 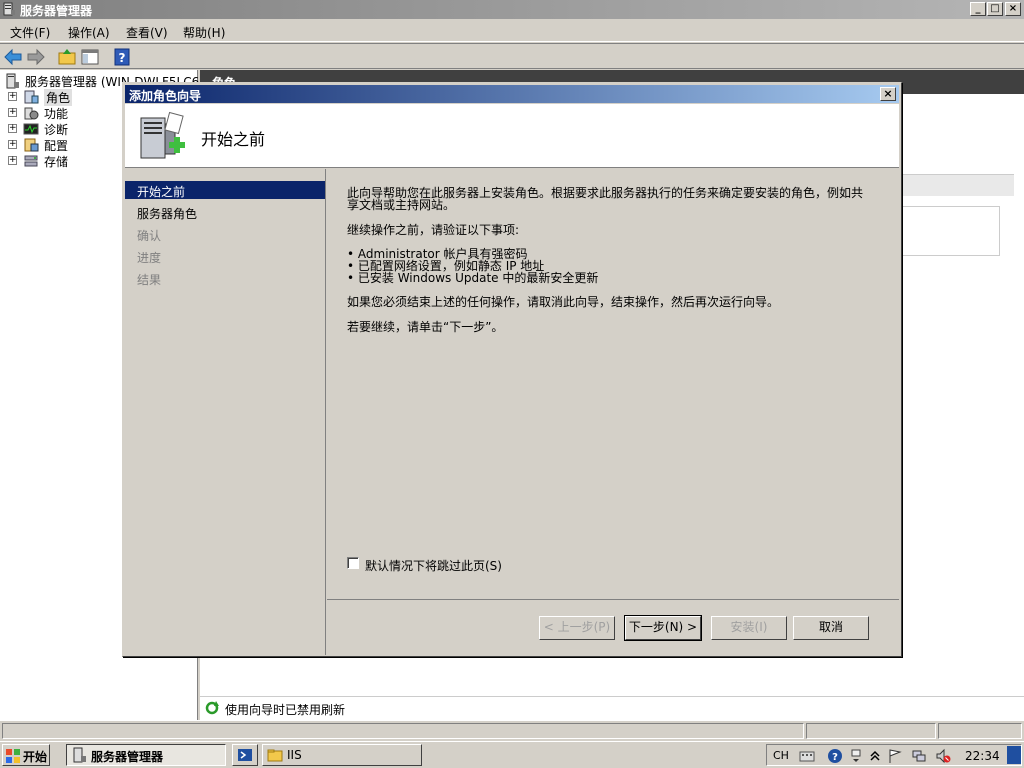 What do you see at coordinates (30, 32) in the screenshot?
I see `menu-file: 文件(F)` at bounding box center [30, 32].